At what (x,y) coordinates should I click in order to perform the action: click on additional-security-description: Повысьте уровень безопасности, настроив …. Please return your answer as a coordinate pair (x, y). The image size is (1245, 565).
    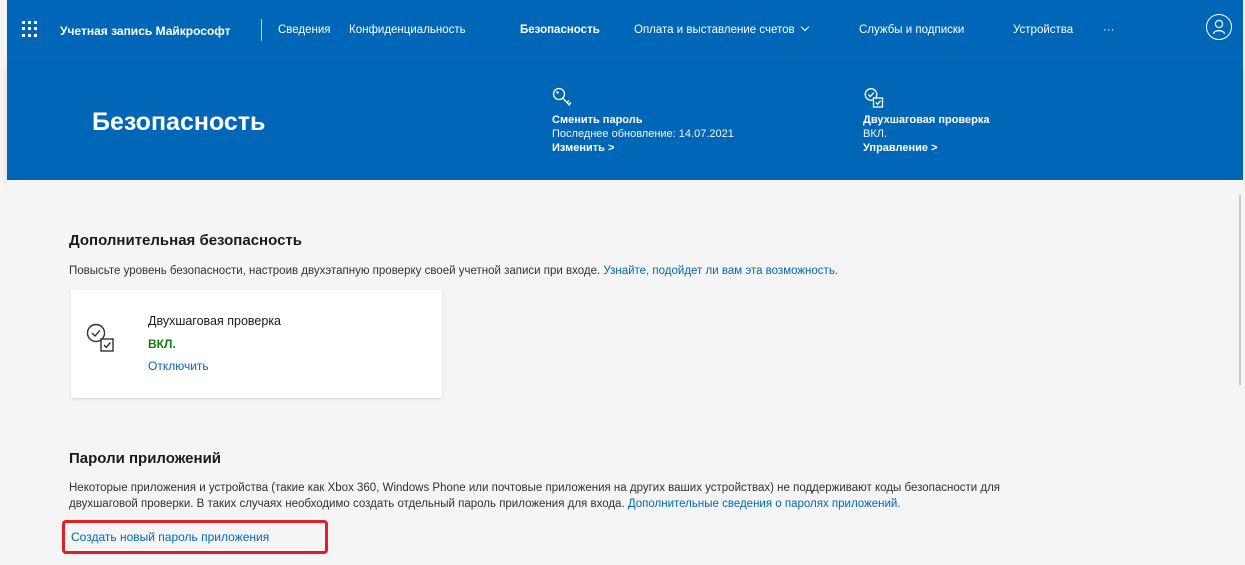
    Looking at the image, I should click on (335, 271).